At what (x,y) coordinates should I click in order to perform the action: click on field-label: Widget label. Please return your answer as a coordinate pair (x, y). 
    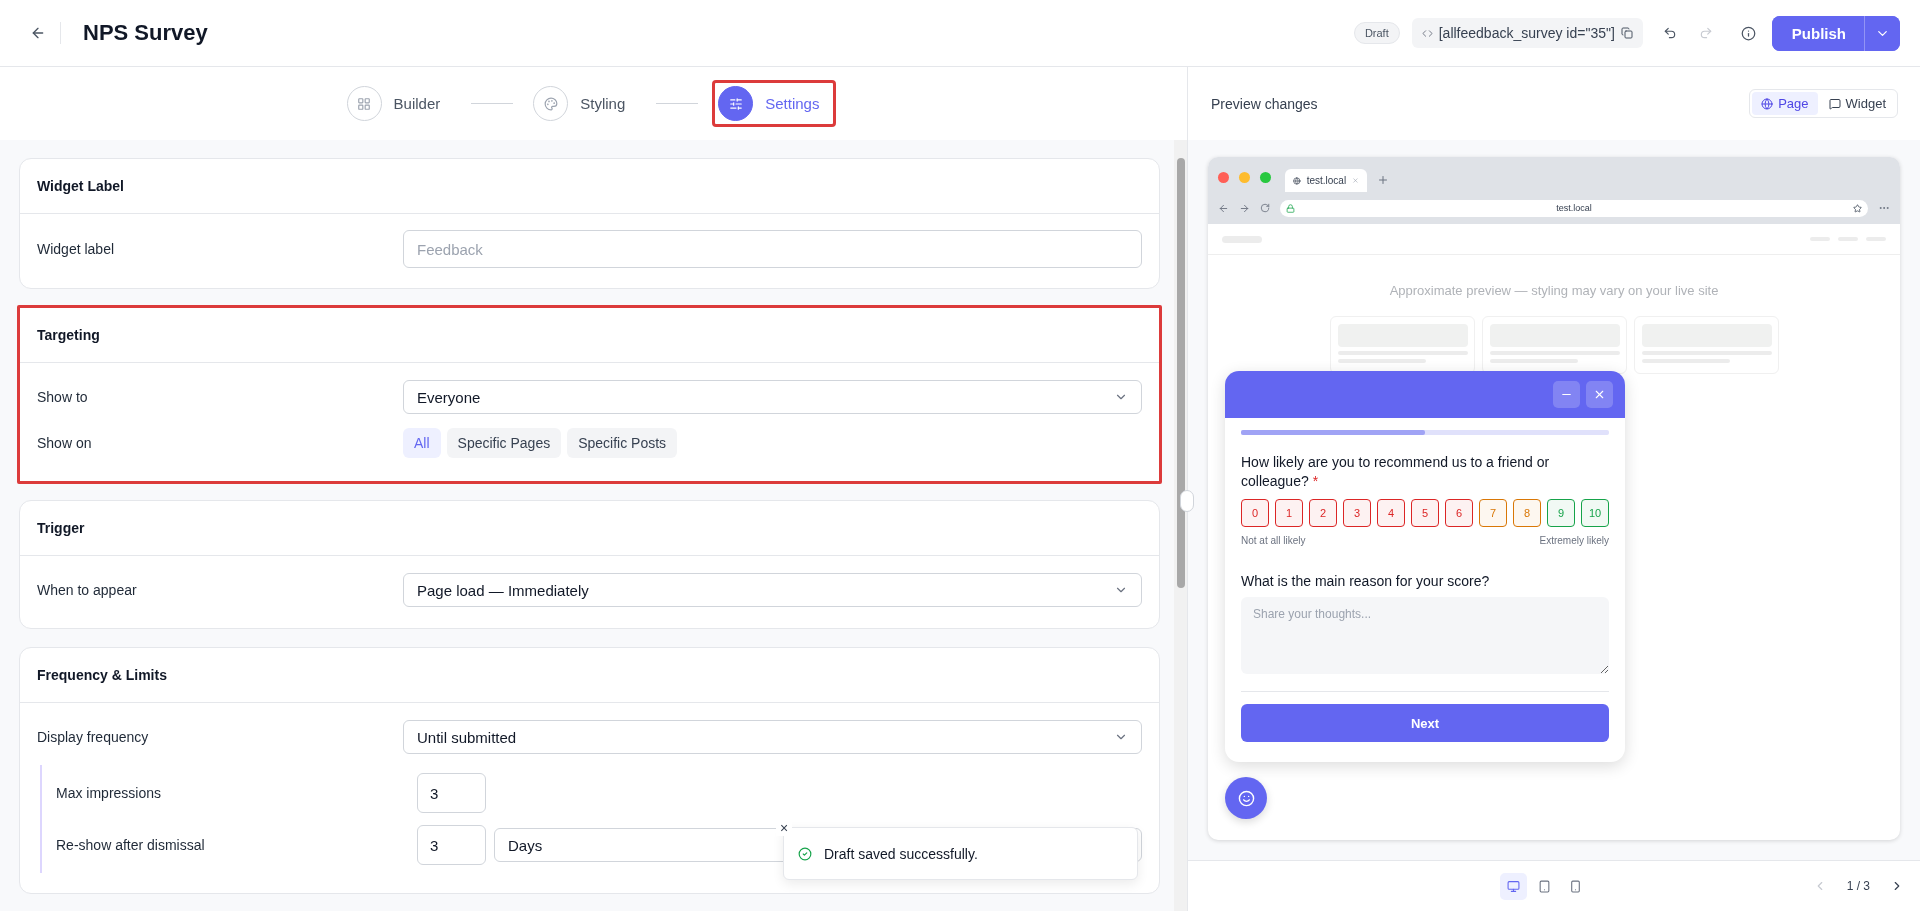
    Looking at the image, I should click on (76, 249).